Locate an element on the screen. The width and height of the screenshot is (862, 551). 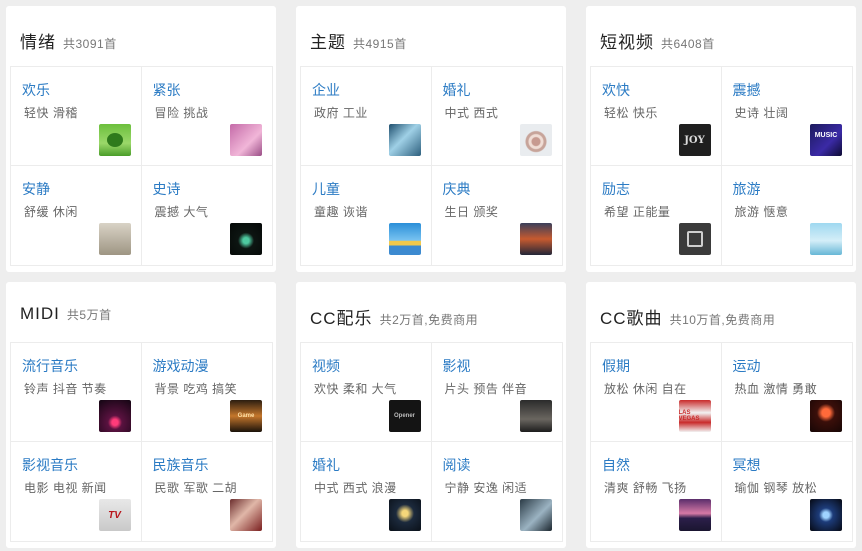
category-item-tags: 史诗 壮阔 is located at coordinates (761, 113).